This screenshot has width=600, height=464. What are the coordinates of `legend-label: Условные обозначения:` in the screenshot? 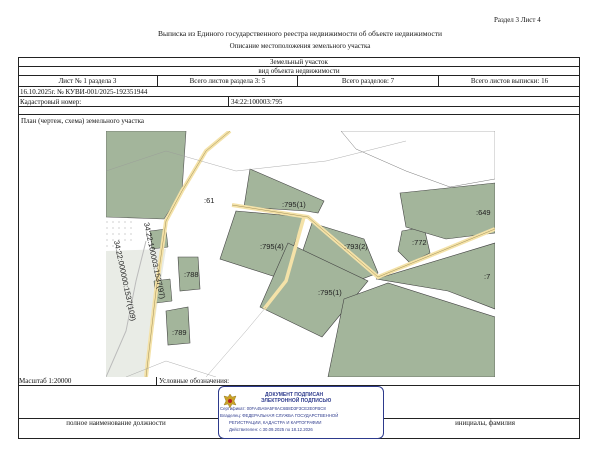 It's located at (194, 381).